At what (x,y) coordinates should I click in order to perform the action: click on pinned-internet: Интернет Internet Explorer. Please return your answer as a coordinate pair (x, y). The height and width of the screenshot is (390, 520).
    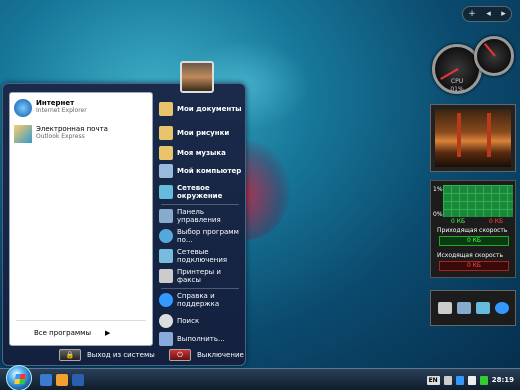
    Looking at the image, I should click on (50, 108).